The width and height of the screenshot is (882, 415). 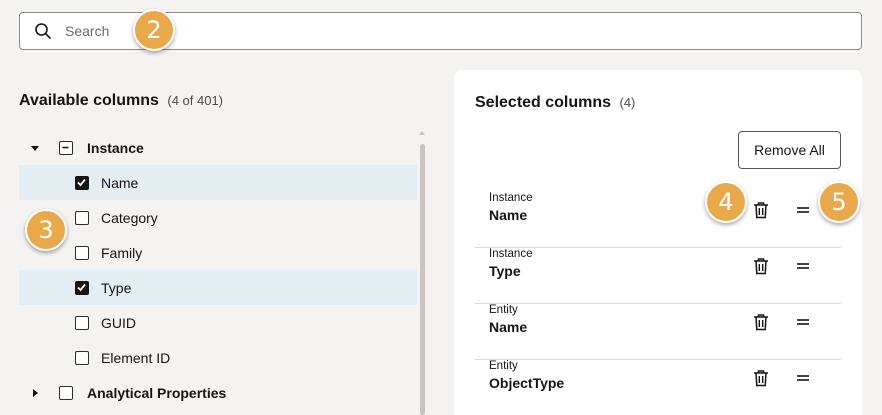 I want to click on selected-column-item: Entity ObjectType, so click(x=658, y=387).